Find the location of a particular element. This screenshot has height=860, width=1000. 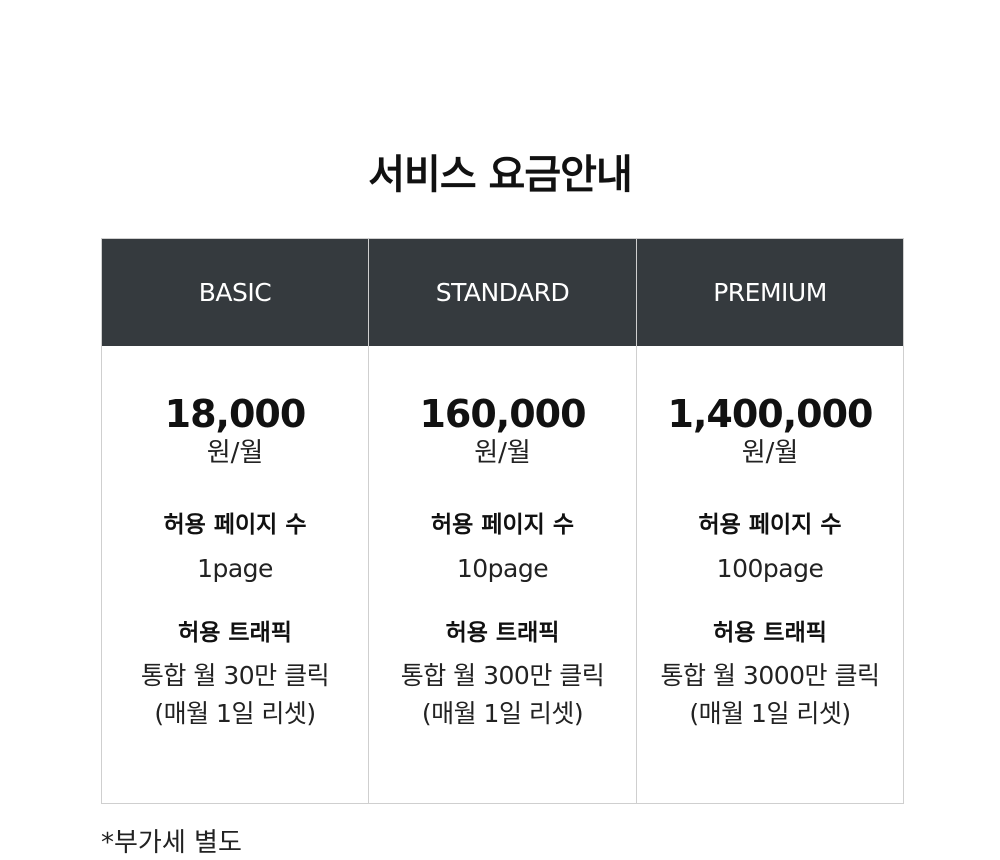

pages-value: 1page is located at coordinates (235, 568).